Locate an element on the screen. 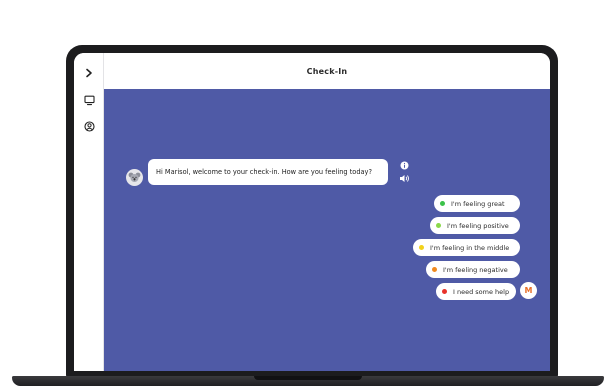 The image size is (616, 392). bot-avatar is located at coordinates (134, 177).